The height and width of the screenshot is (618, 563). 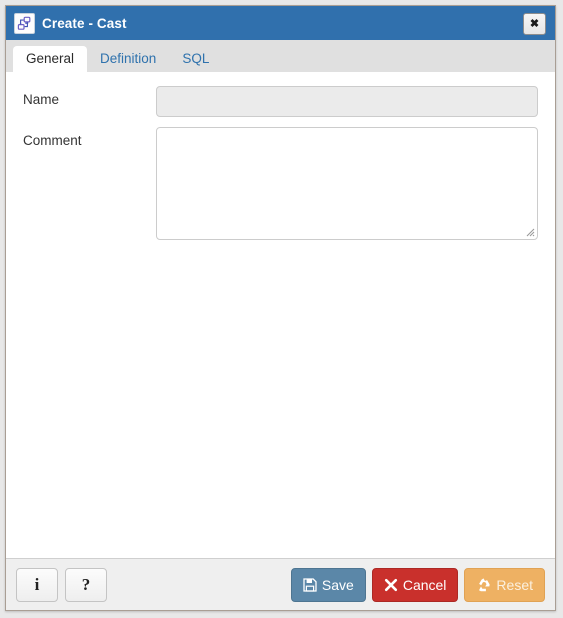 What do you see at coordinates (195, 59) in the screenshot?
I see `tab-sql: SQL` at bounding box center [195, 59].